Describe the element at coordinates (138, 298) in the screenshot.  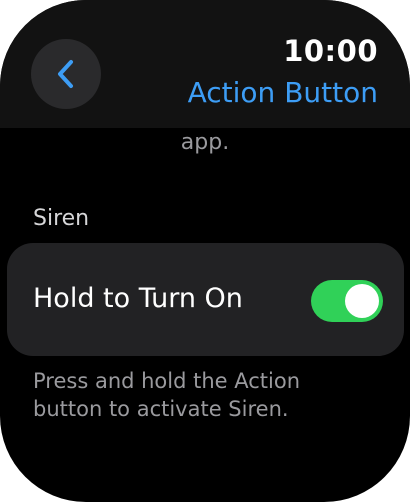
I see `row-label: Hold to Turn On` at that location.